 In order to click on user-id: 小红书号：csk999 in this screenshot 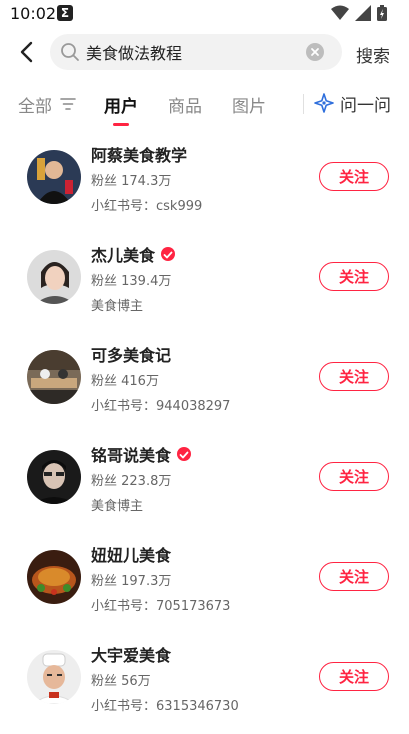, I will do `click(147, 206)`.